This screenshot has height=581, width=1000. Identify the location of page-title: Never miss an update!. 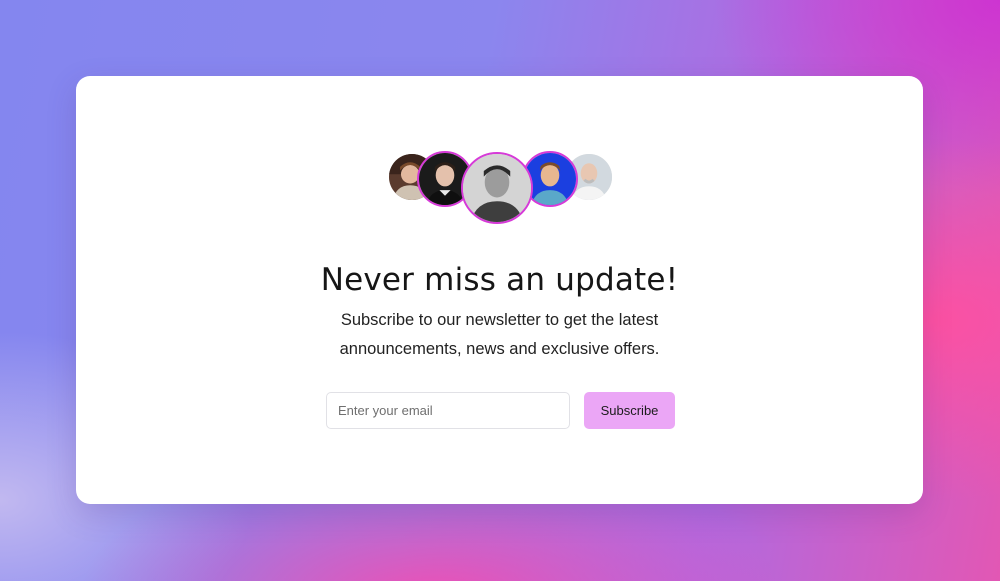
(499, 280).